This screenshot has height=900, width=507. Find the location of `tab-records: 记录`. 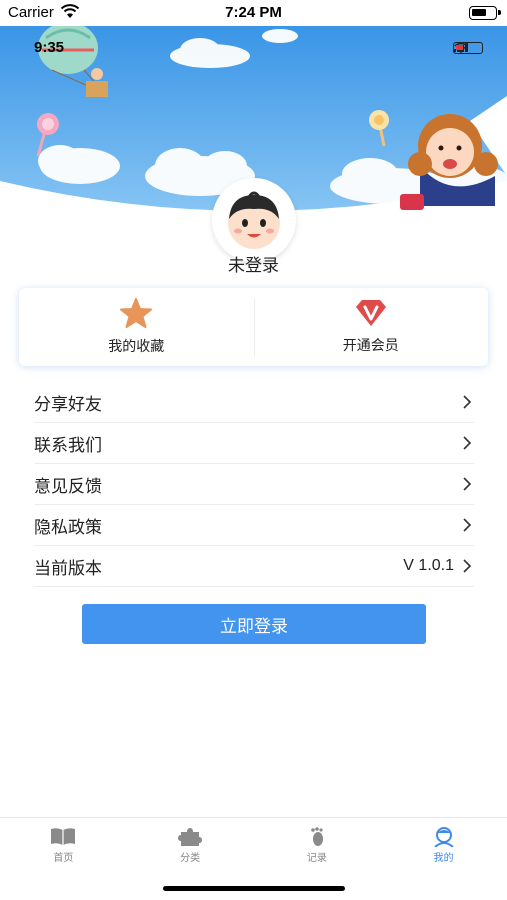

tab-records: 记录 is located at coordinates (317, 847).